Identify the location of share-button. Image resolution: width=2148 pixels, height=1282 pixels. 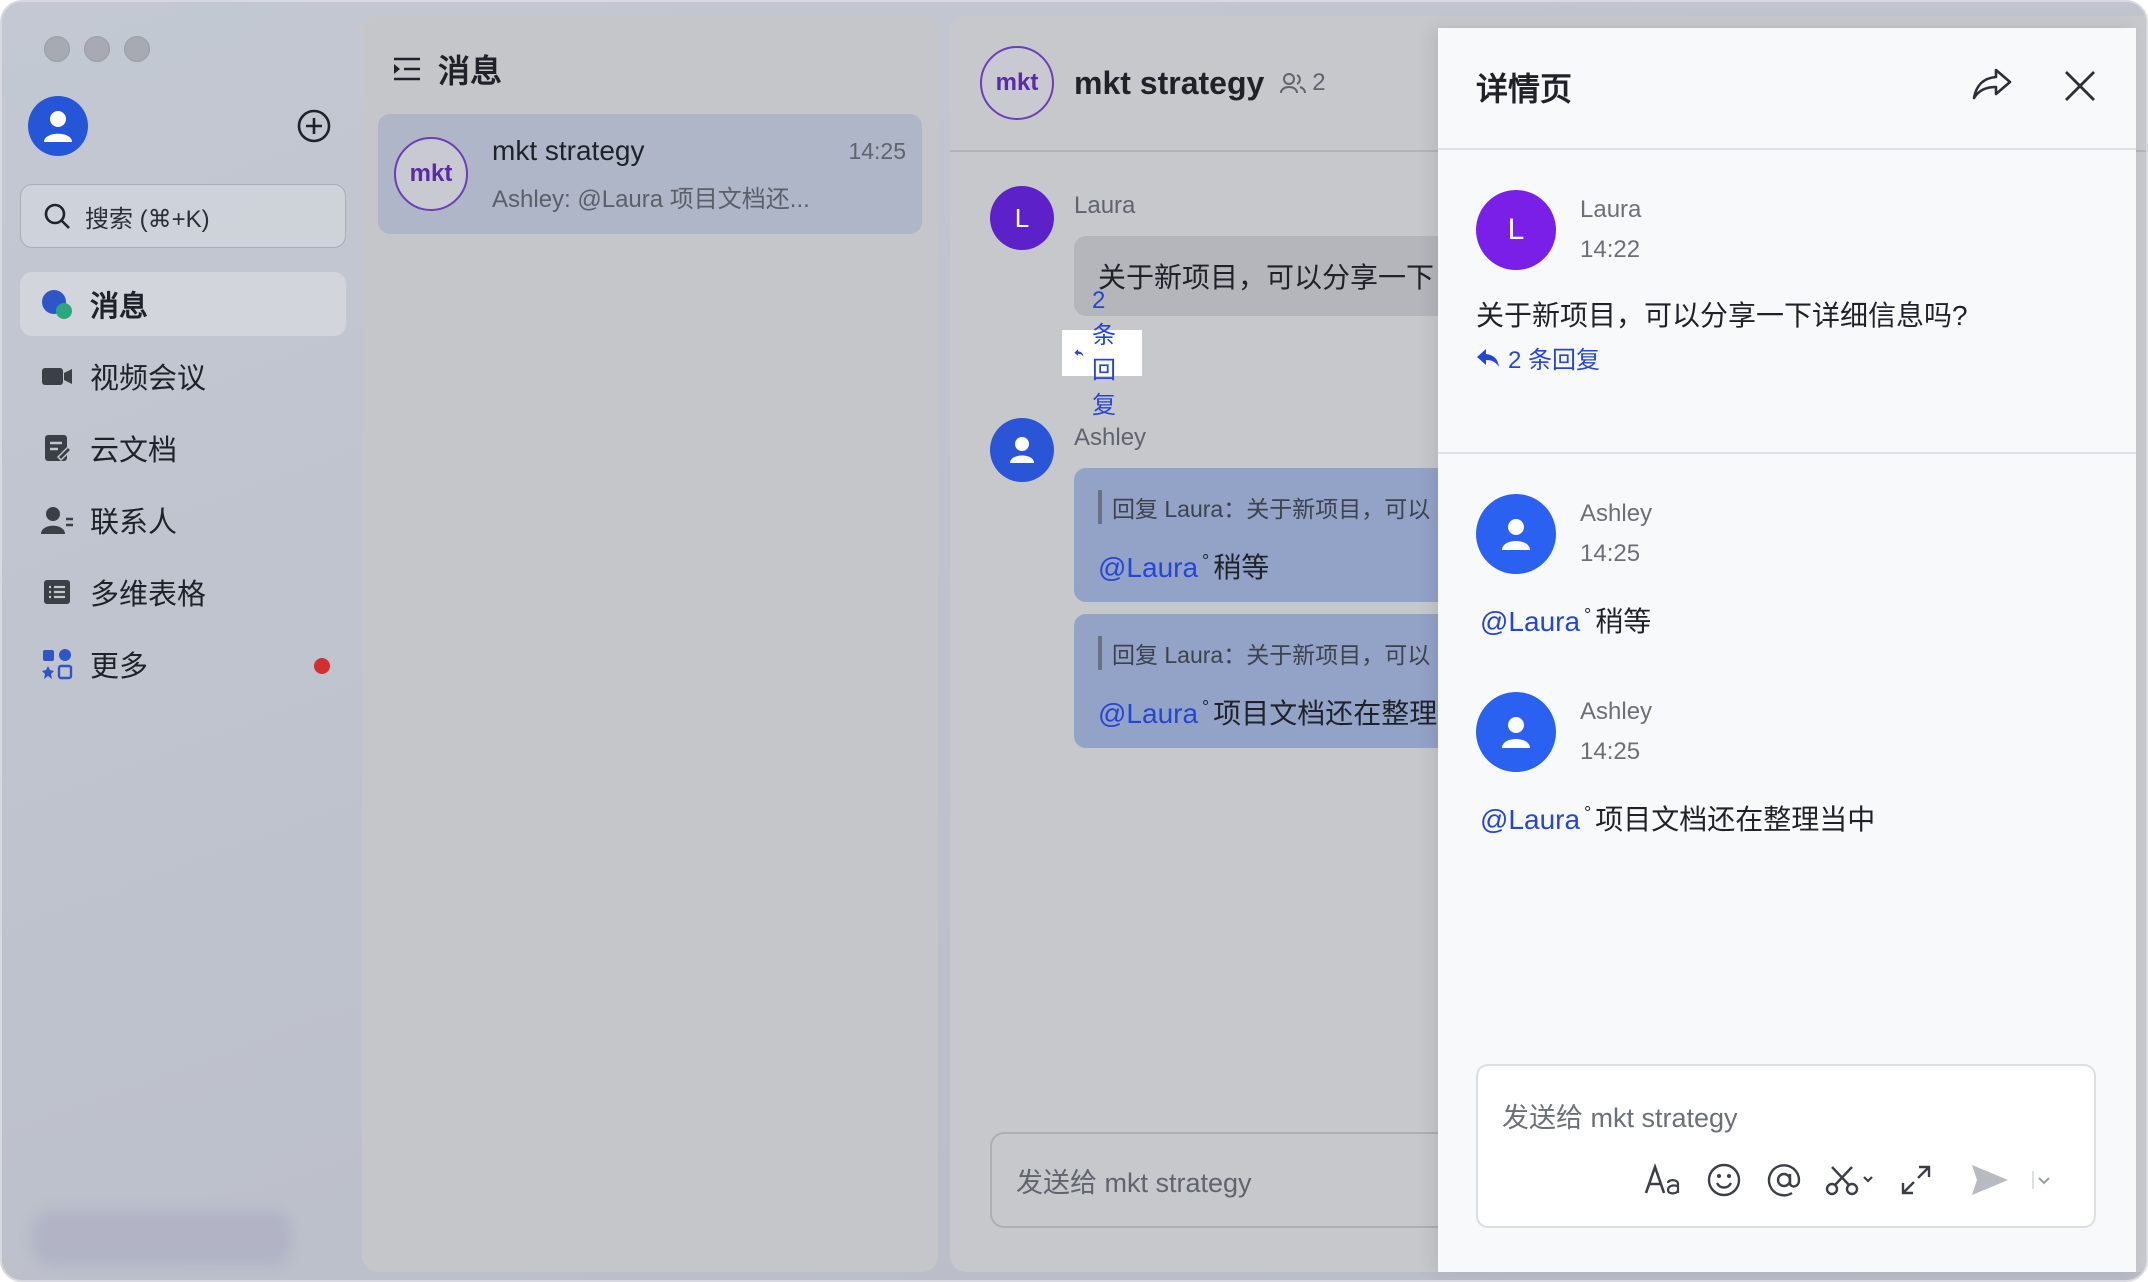
(1994, 86).